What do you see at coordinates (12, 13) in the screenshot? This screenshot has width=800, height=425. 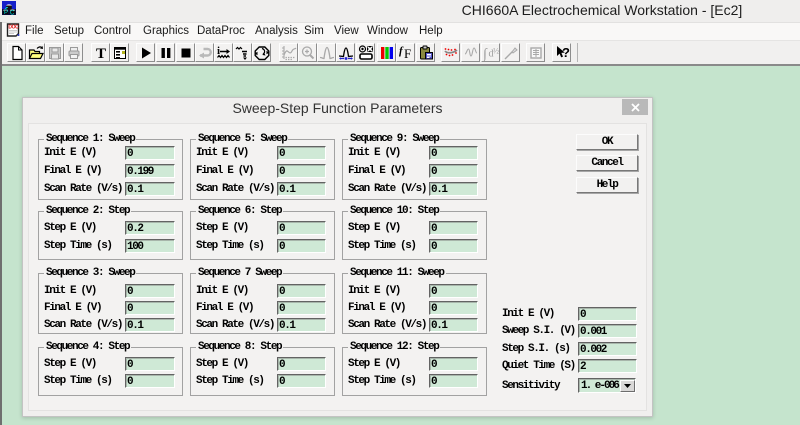 I see `svg-text: C` at bounding box center [12, 13].